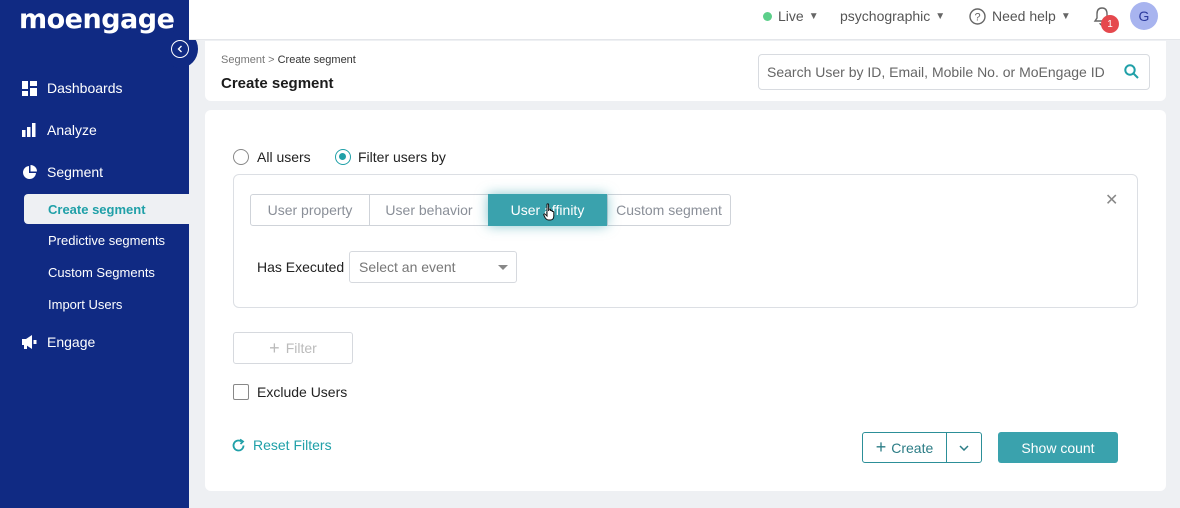 The image size is (1180, 508). I want to click on create-label: Create, so click(912, 447).